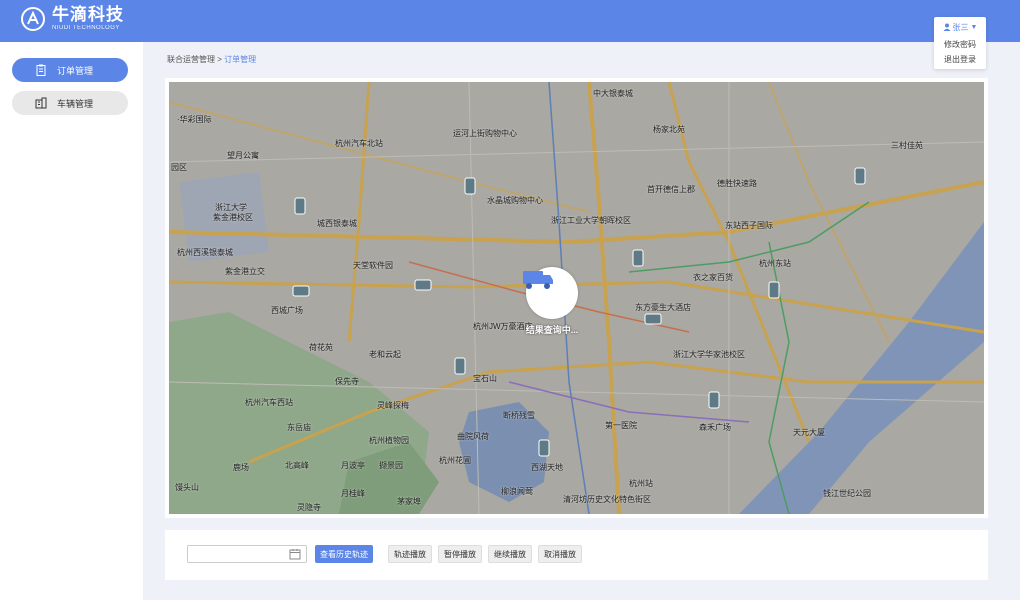 This screenshot has width=1020, height=600. I want to click on map-place-label: 鹿场, so click(241, 467).